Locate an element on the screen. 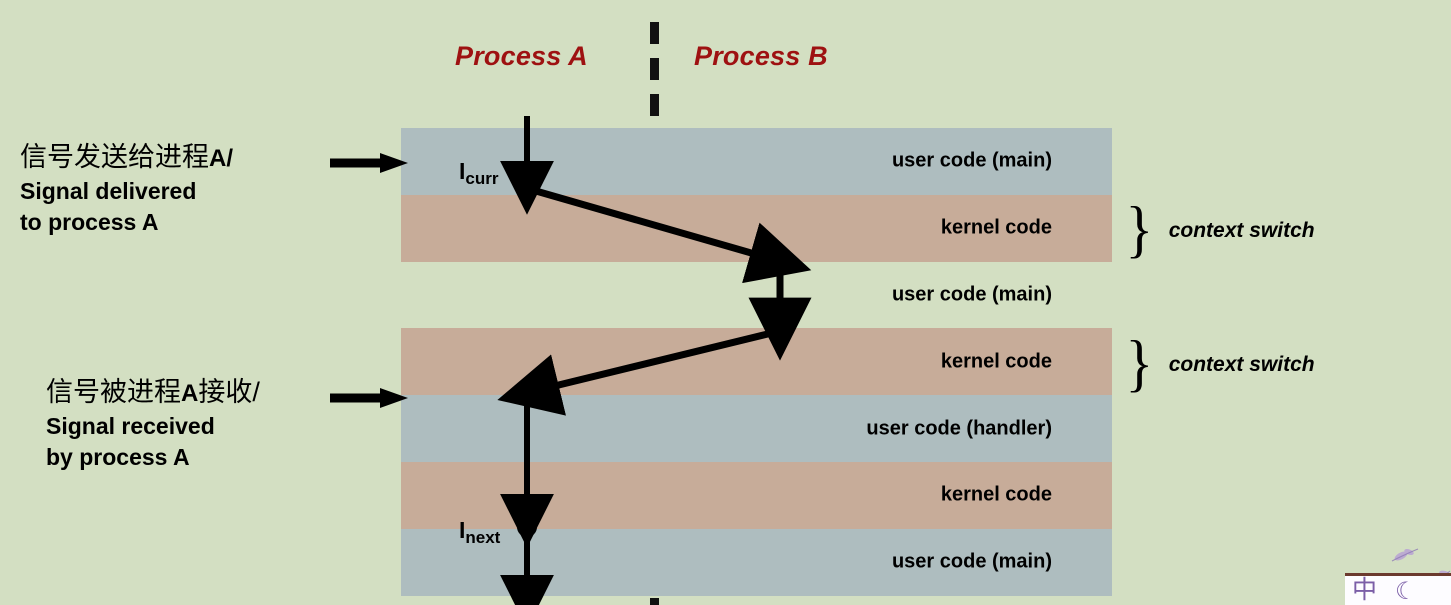  context-switch-annotation-2: } context switch is located at coordinates (1220, 362).